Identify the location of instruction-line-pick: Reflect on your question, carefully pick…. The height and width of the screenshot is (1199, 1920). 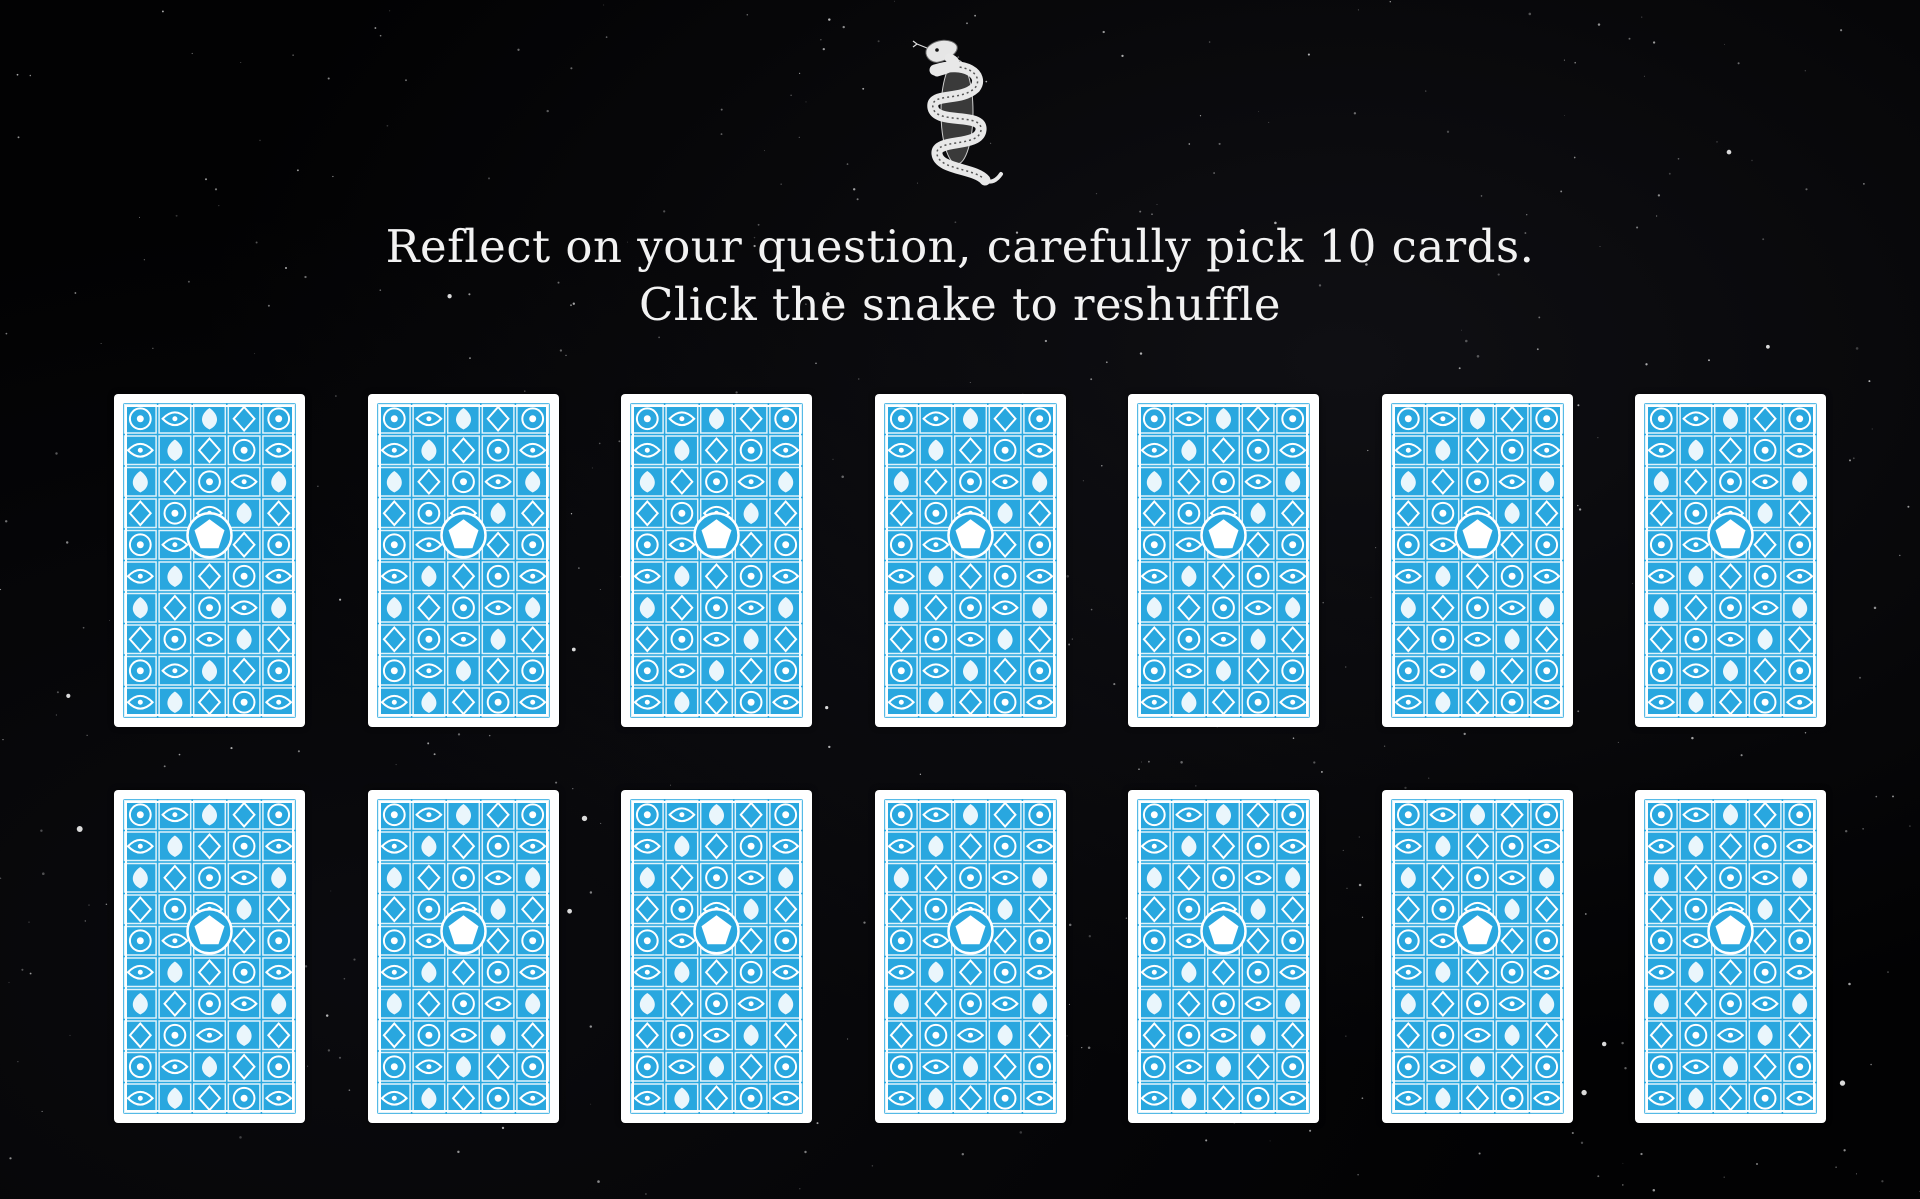
(960, 246).